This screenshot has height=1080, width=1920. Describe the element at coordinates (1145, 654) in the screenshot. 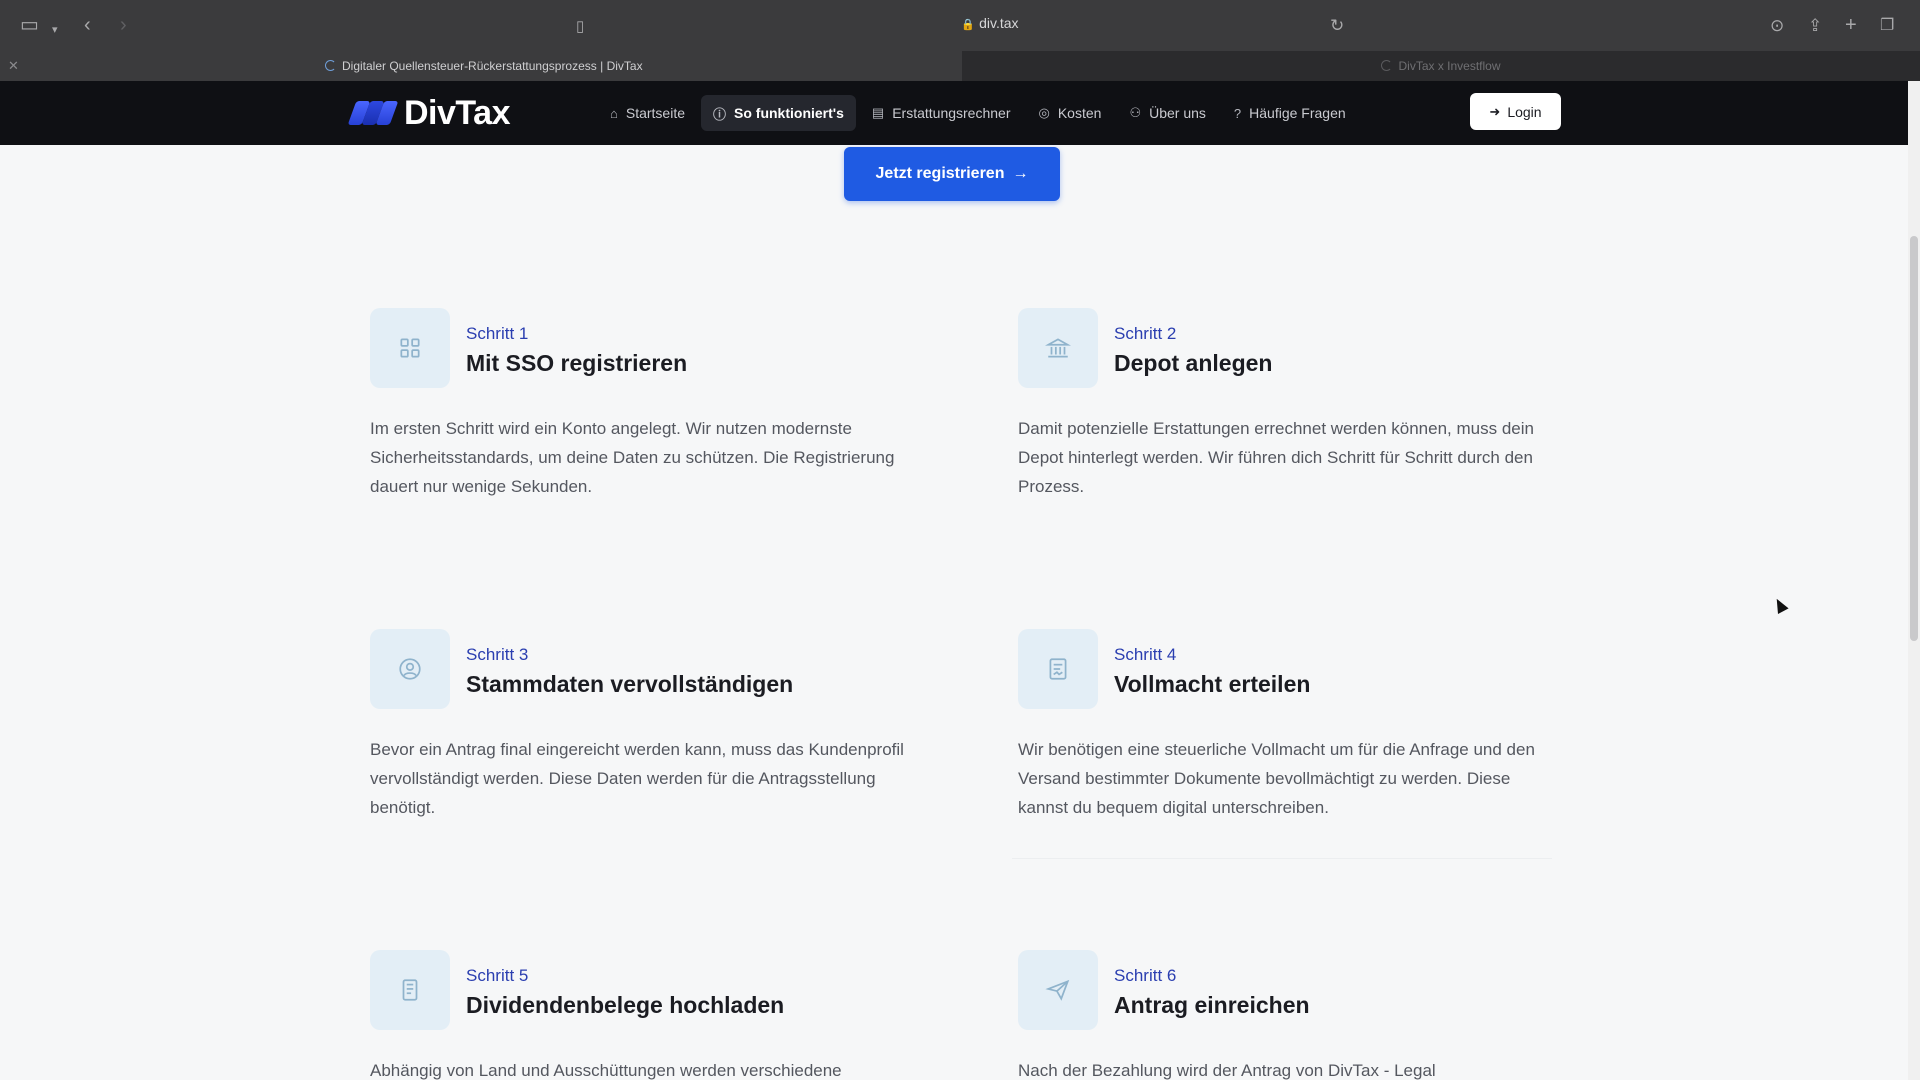

I see `step-number: Schritt 4` at that location.